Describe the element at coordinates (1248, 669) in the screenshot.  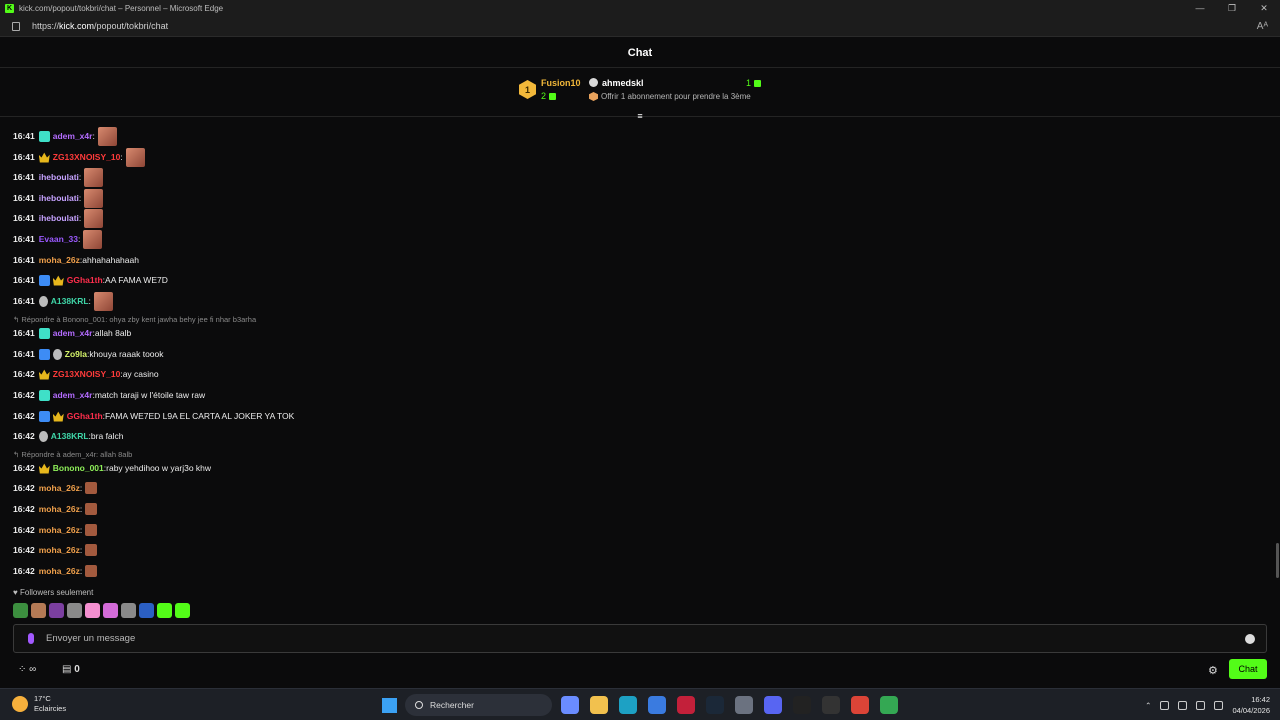
I see `send-chat-button: Chat` at that location.